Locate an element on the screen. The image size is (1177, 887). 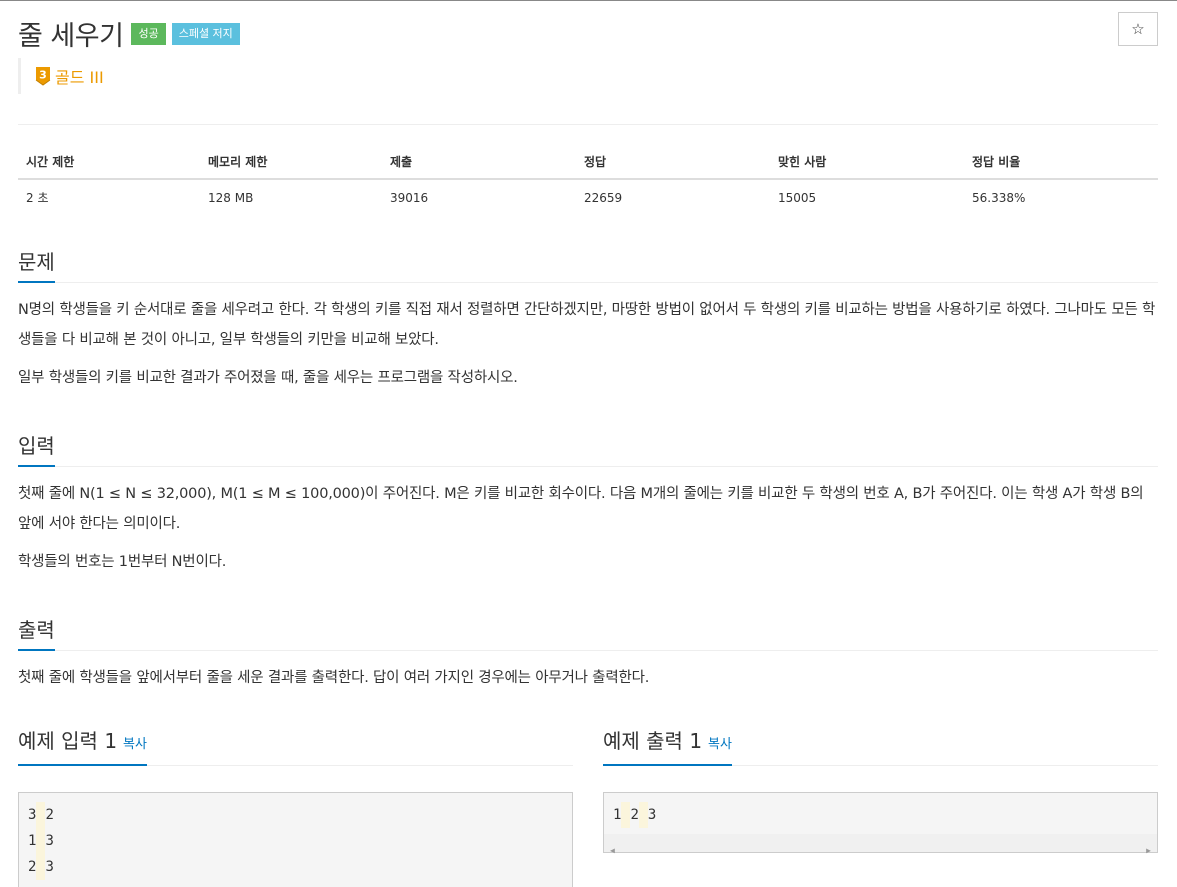
section-header: 문제 is located at coordinates (588, 264).